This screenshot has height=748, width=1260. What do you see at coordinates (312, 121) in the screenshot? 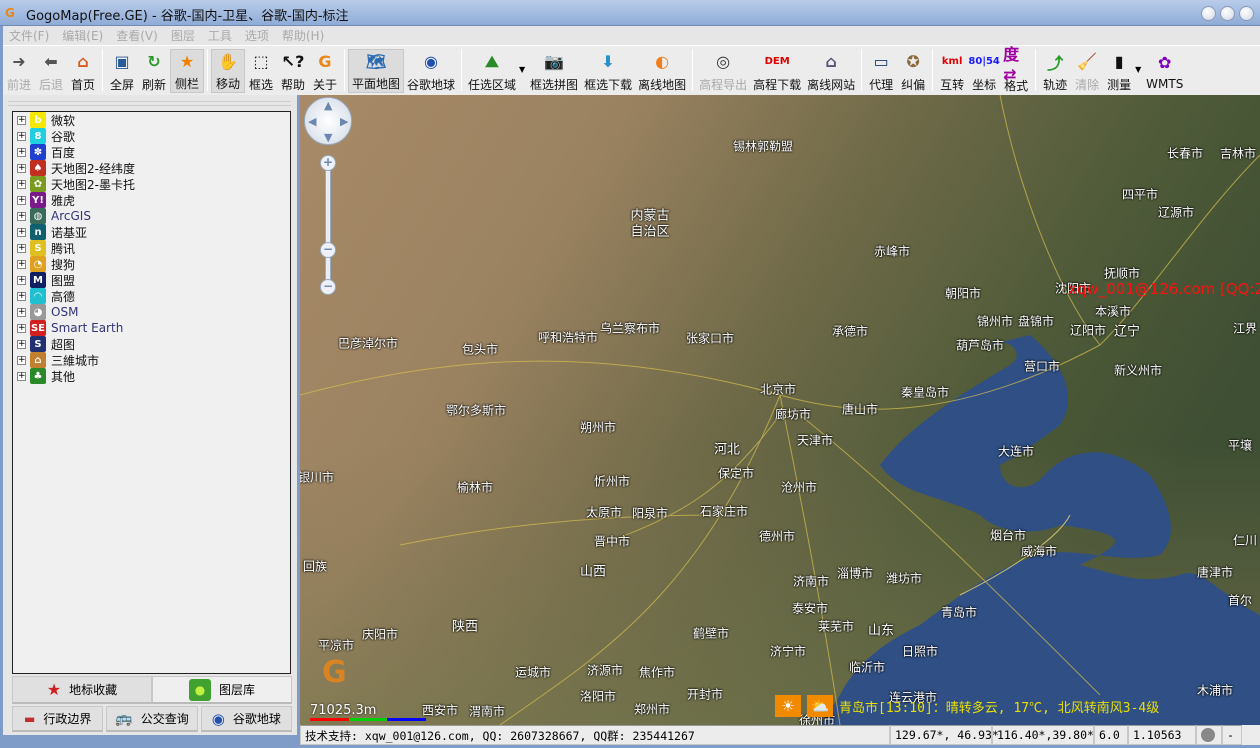
I see `pan-left-icon: ◀` at bounding box center [312, 121].